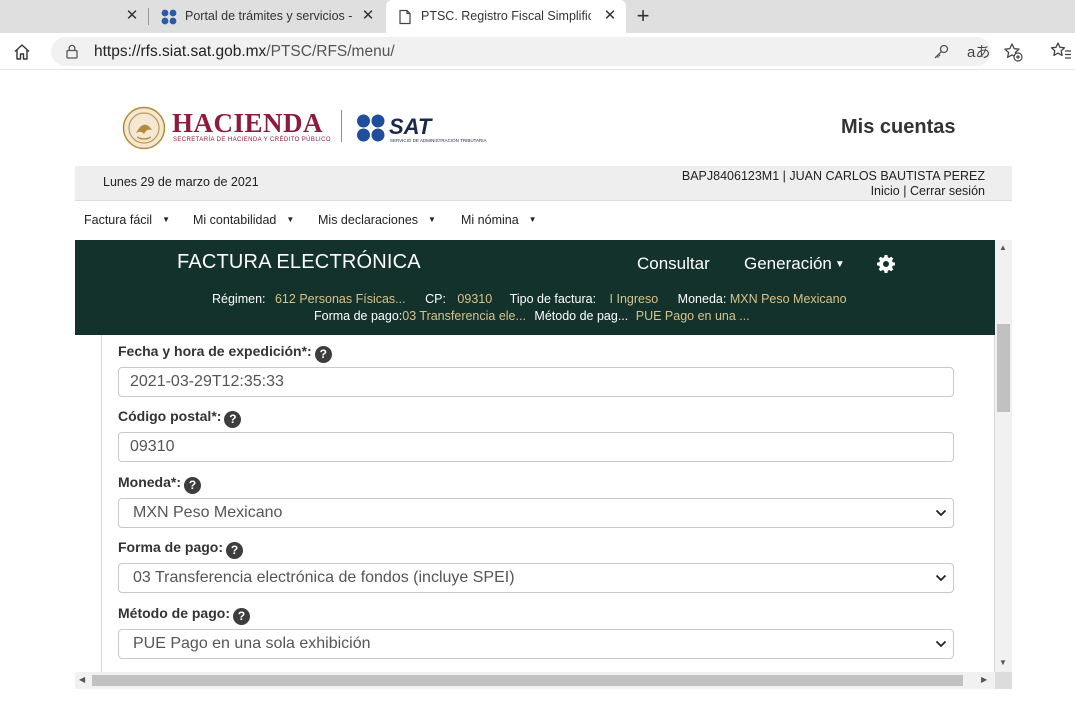 This screenshot has height=718, width=1075. I want to click on vertical-scrollbar: ▲ ▼, so click(1003, 456).